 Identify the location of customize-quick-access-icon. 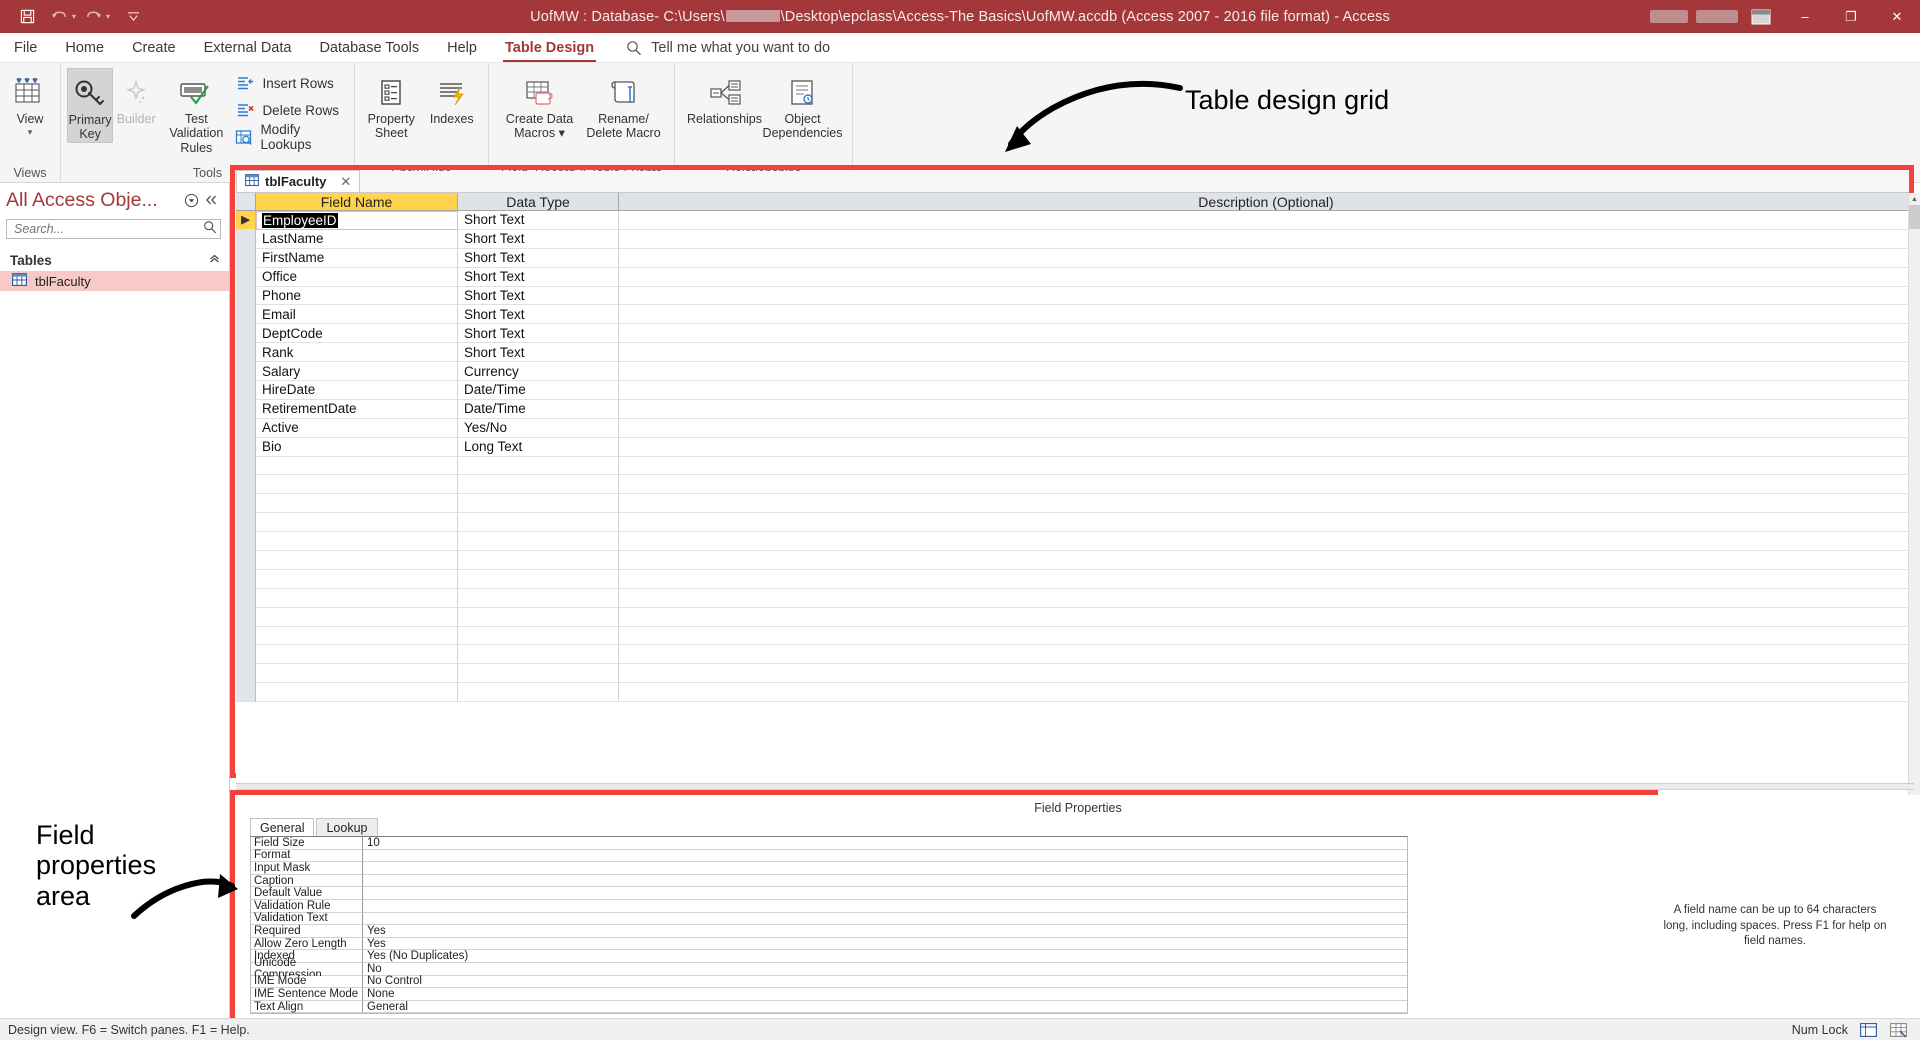
(133, 17).